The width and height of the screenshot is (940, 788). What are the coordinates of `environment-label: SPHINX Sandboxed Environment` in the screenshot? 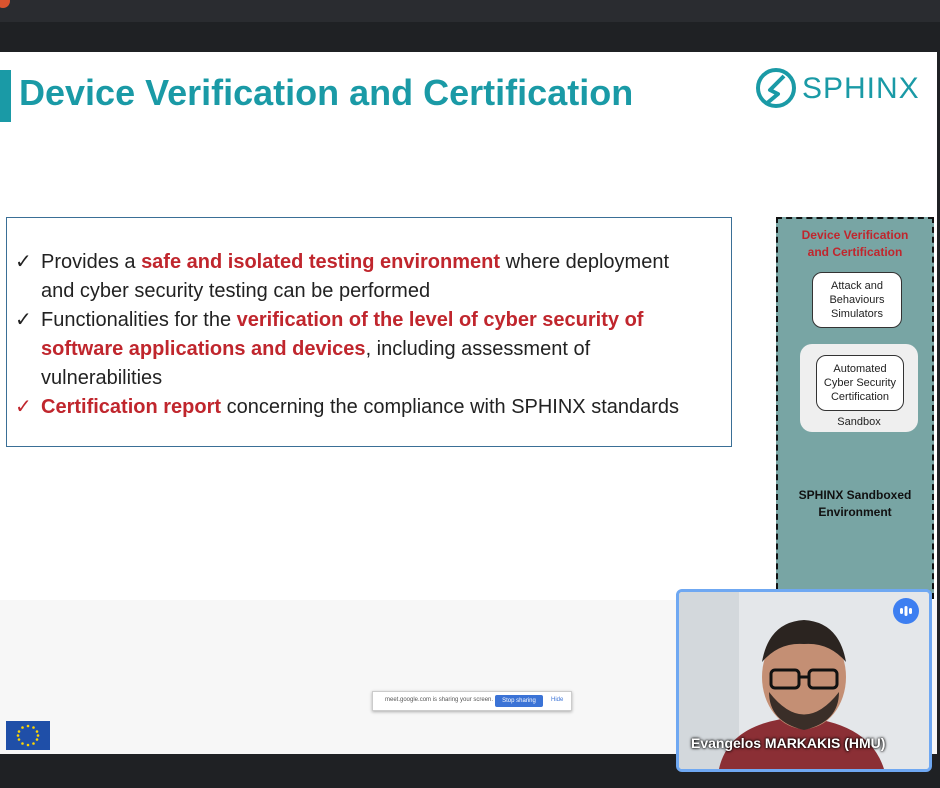 It's located at (855, 504).